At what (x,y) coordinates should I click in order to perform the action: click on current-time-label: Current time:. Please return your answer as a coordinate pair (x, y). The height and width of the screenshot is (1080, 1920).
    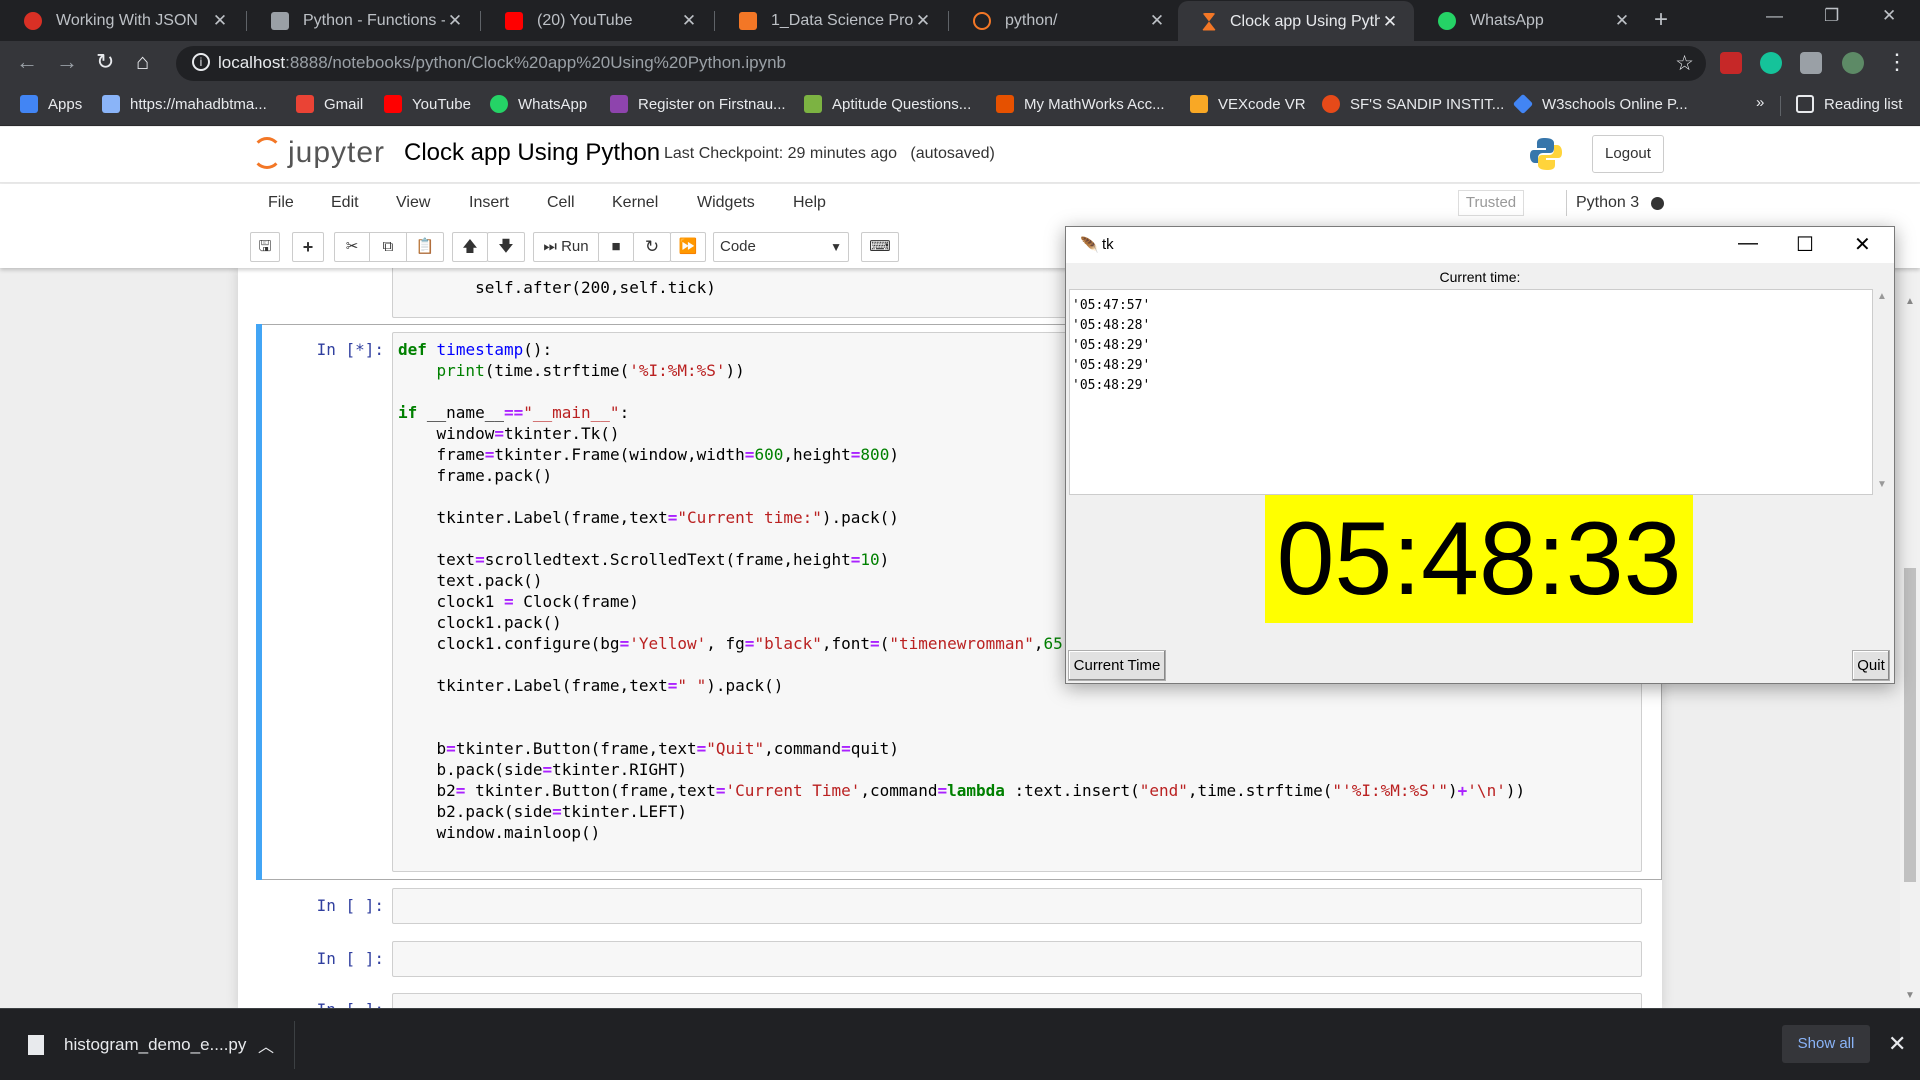
    Looking at the image, I should click on (1480, 277).